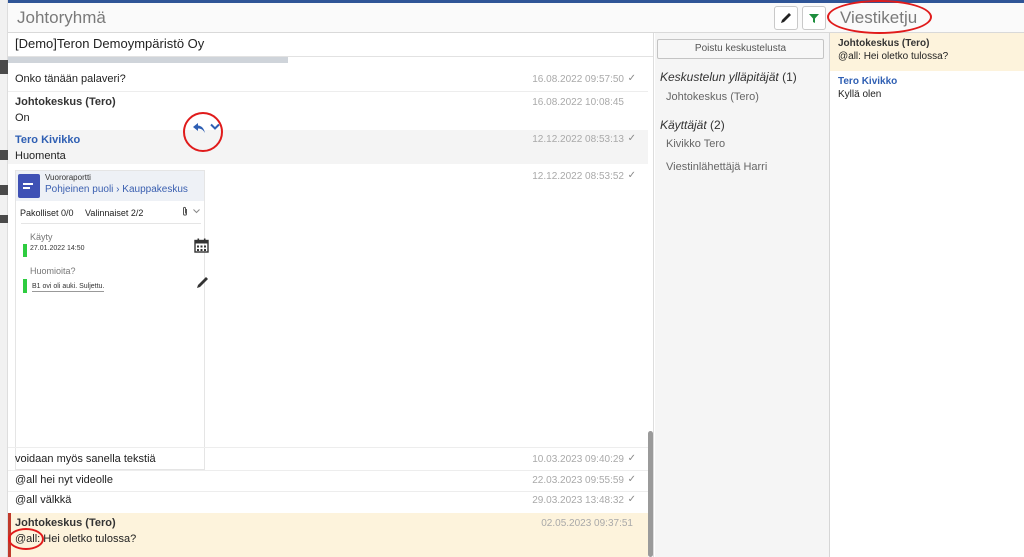 This screenshot has height=557, width=1024. I want to click on message-text: On, so click(22, 118).